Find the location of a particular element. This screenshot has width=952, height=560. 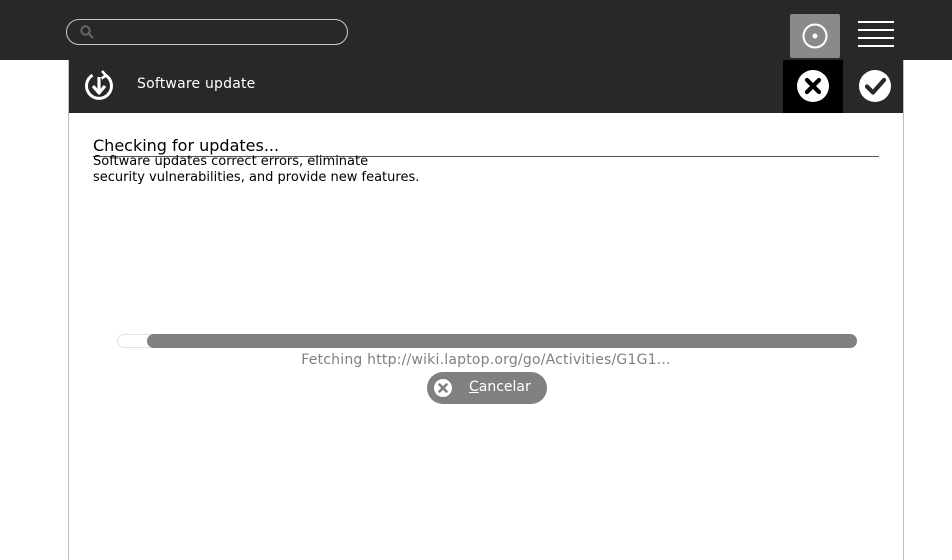

checkmark-icon is located at coordinates (875, 86).